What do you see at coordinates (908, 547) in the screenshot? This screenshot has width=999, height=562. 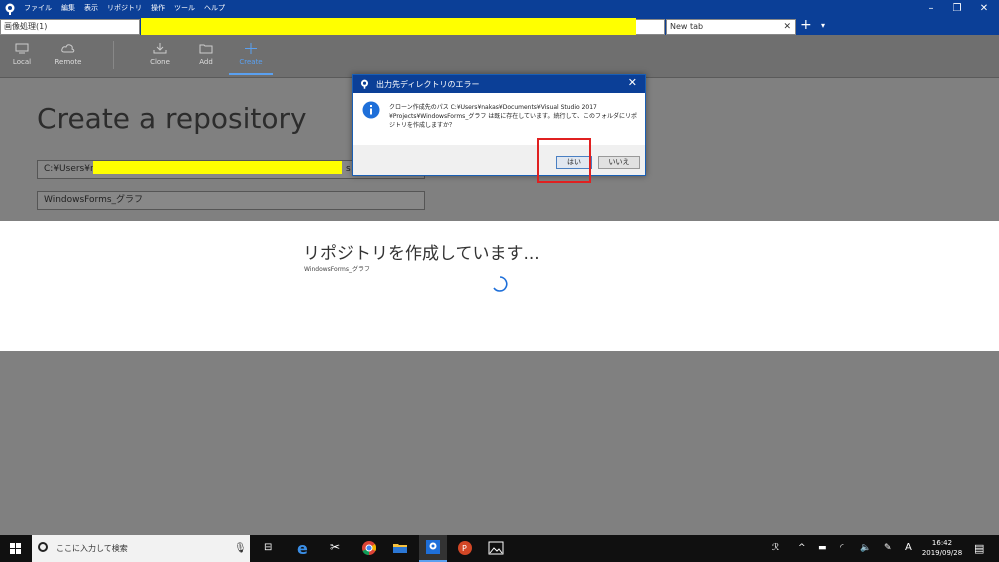 I see `ime-indicator: A` at bounding box center [908, 547].